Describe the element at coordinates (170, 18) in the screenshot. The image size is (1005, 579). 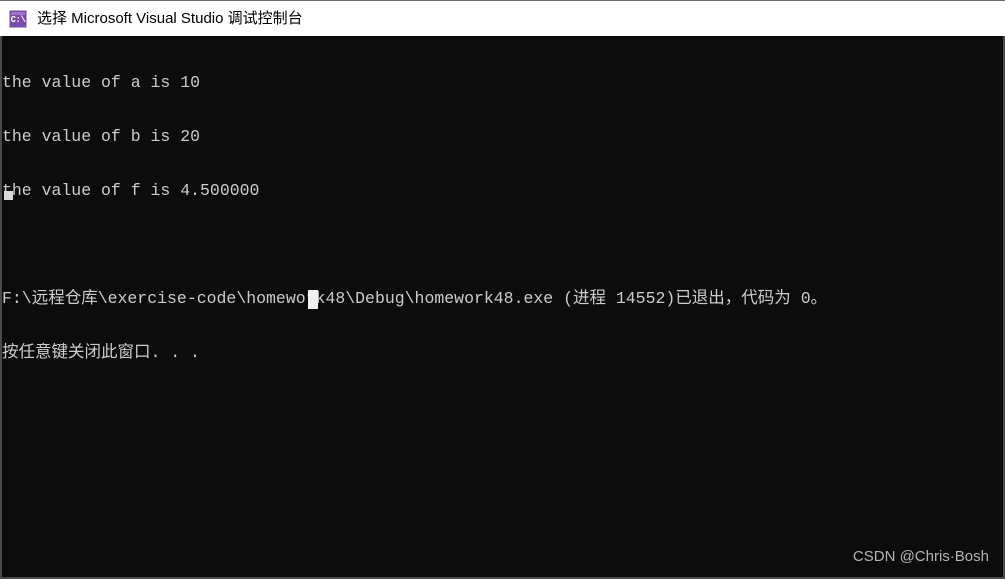
I see `window-title-text: 选择 Microsoft Visual Studio 调试控制台` at that location.